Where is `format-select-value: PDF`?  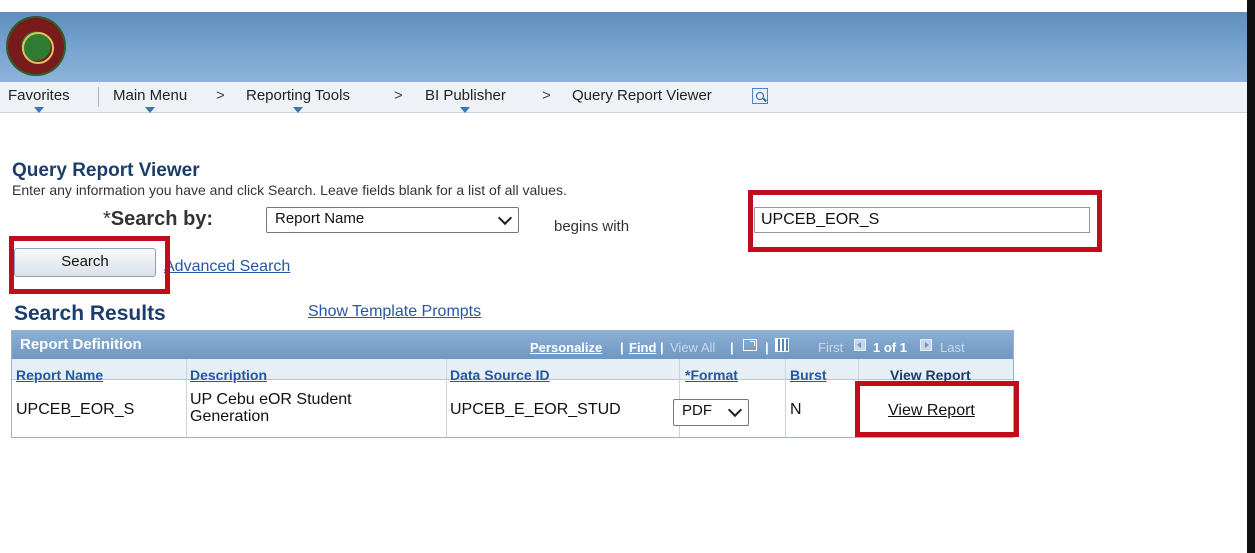 format-select-value: PDF is located at coordinates (697, 410).